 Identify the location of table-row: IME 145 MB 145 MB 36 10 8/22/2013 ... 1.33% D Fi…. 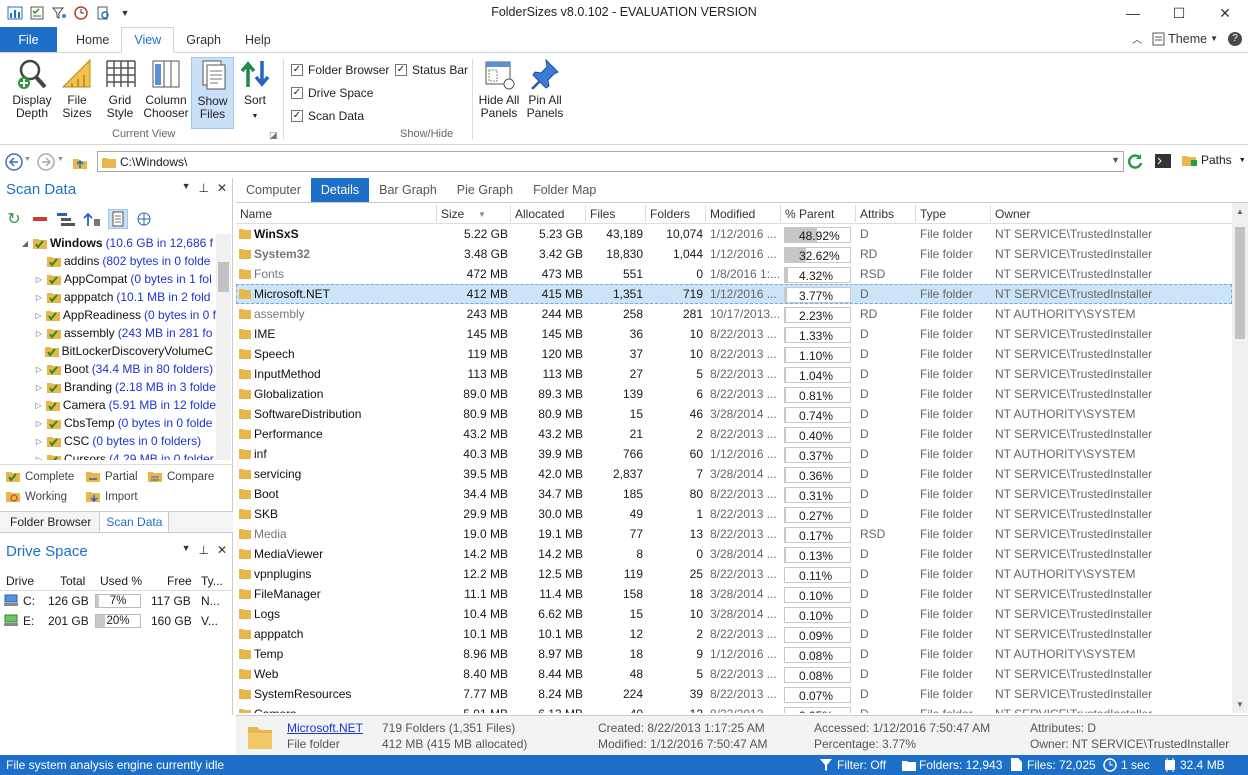
(734, 334).